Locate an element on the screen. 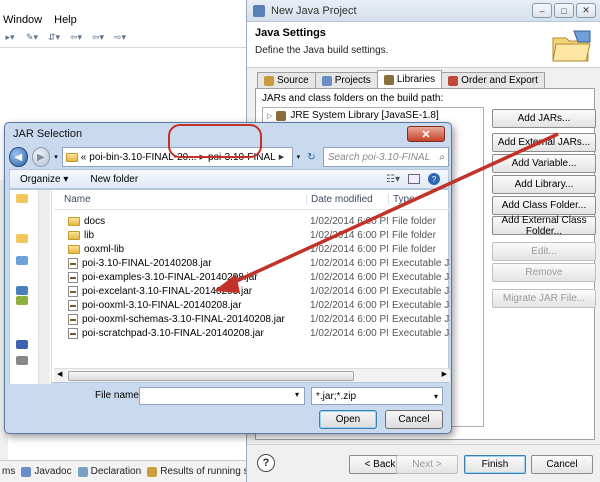  organize-menu: Organize ▾ is located at coordinates (44, 179).